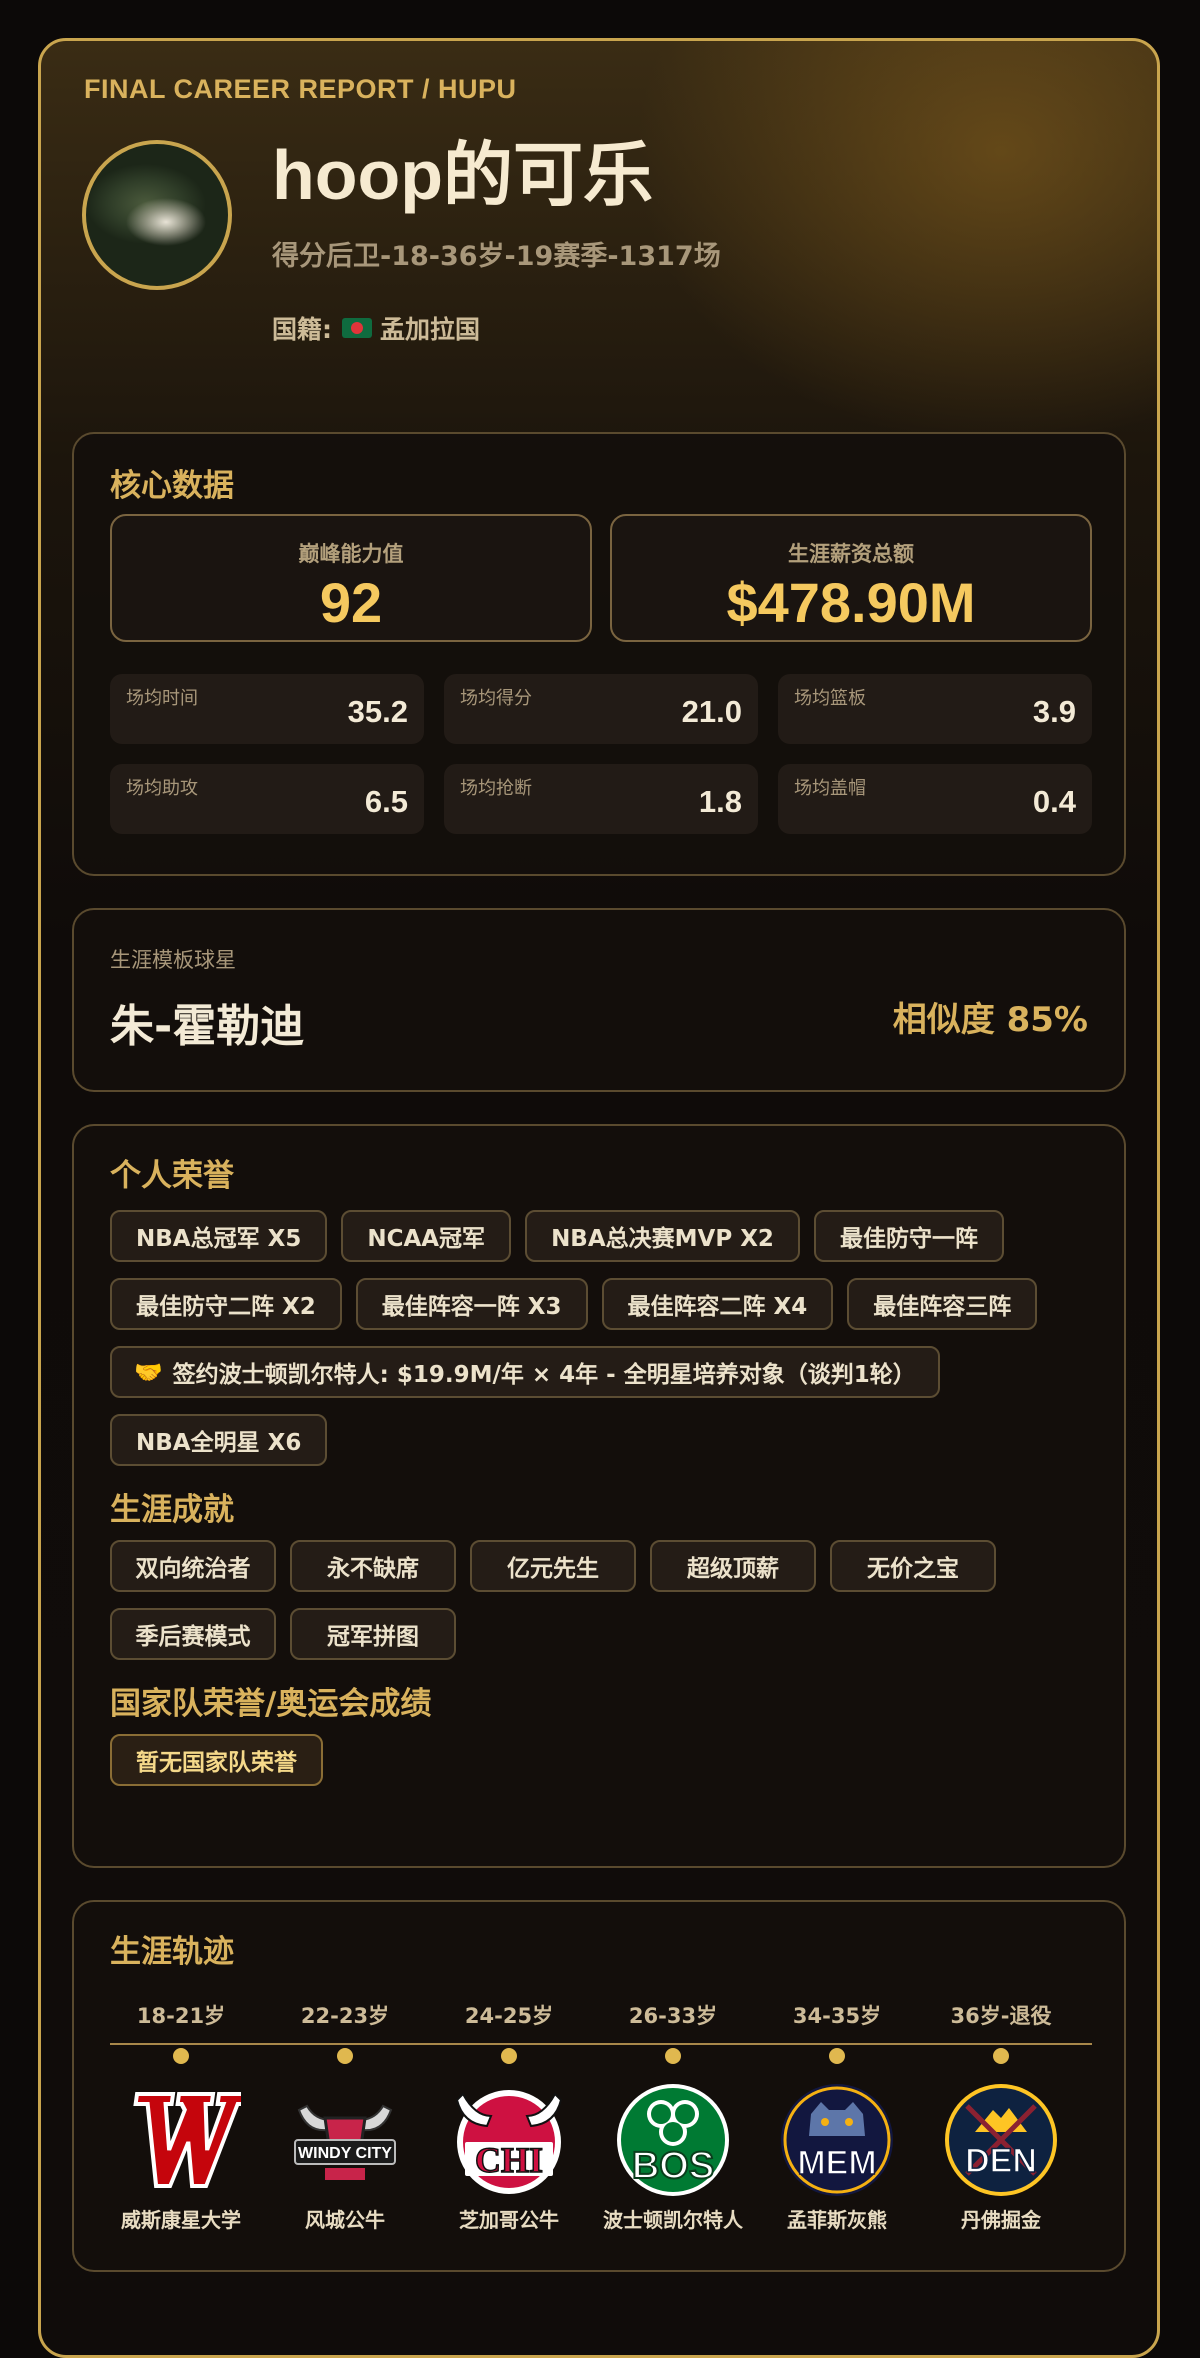 The image size is (1200, 2358). What do you see at coordinates (720, 801) in the screenshot?
I see `stat-value: 1.8` at bounding box center [720, 801].